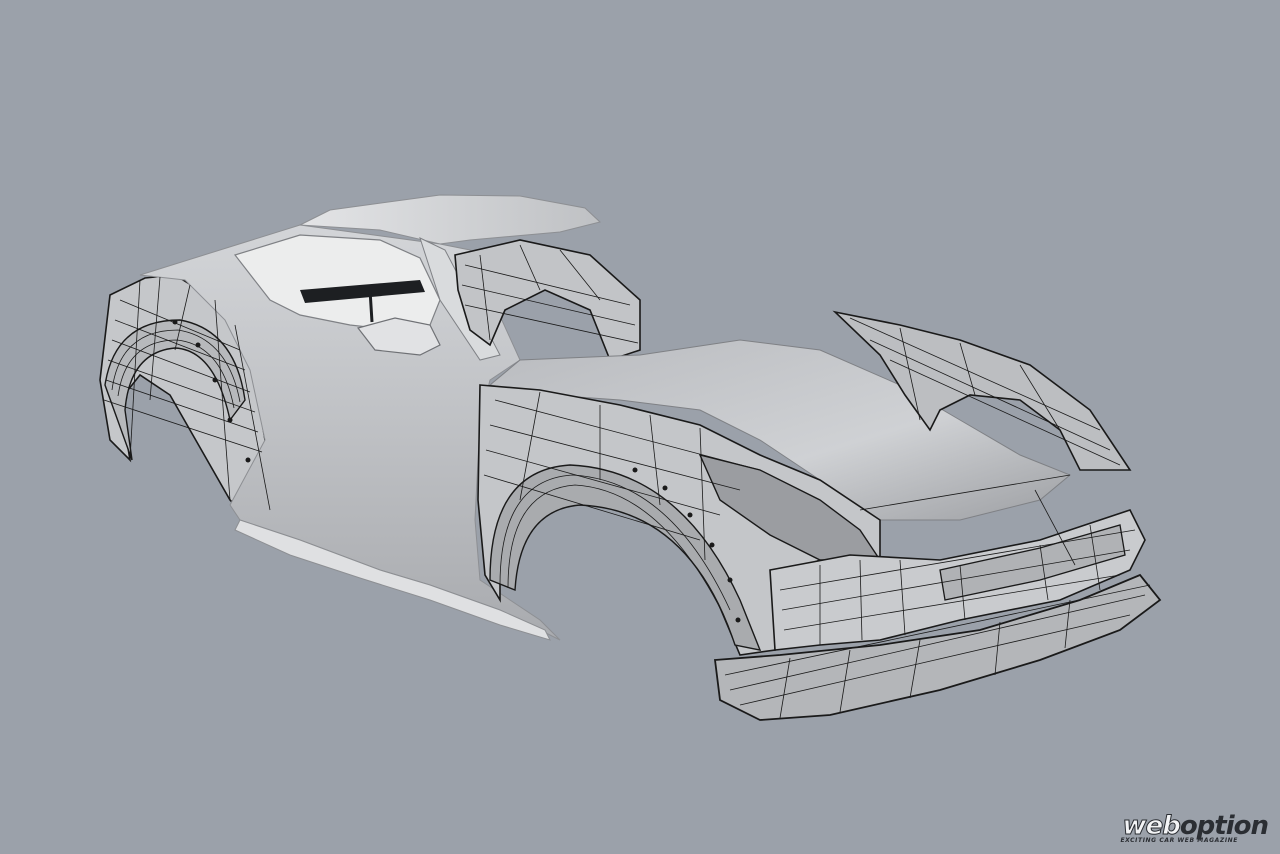 The width and height of the screenshot is (1280, 854). What do you see at coordinates (1194, 826) in the screenshot?
I see `watermark-logo: weboption` at bounding box center [1194, 826].